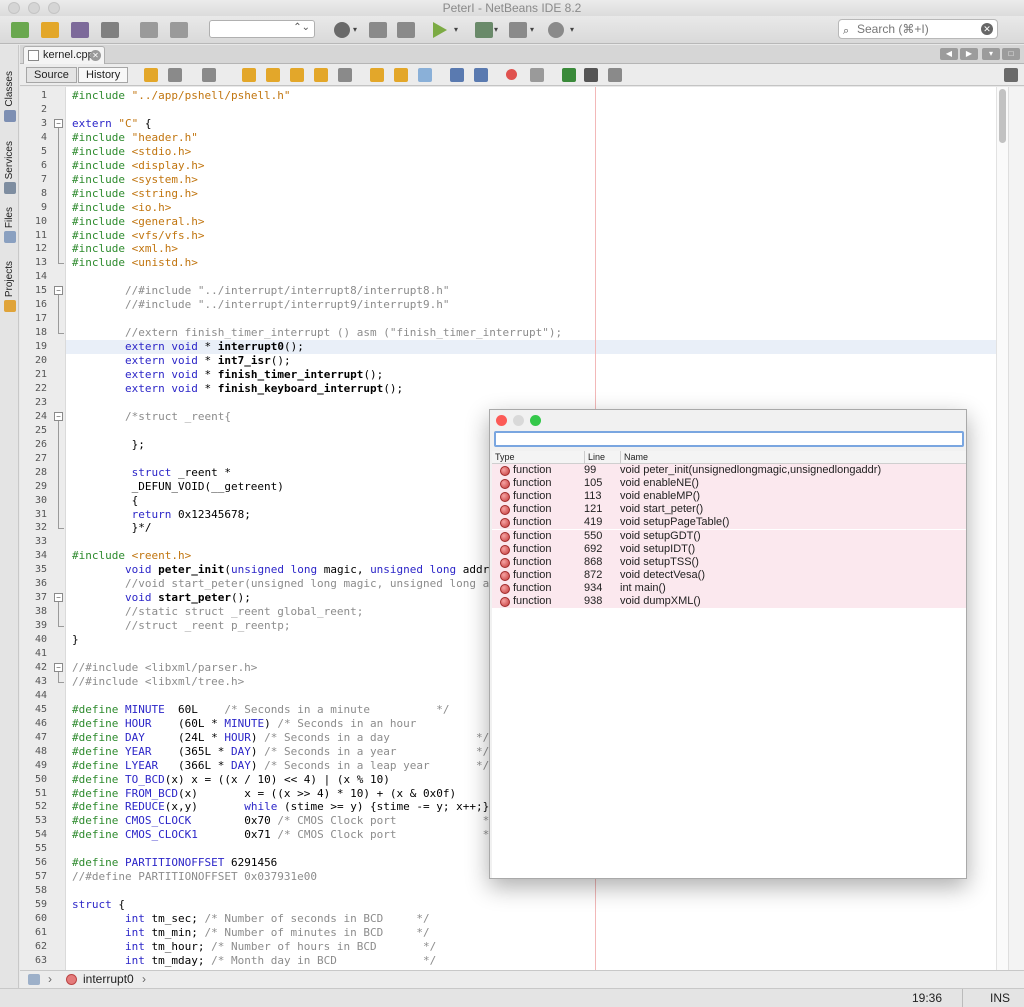 This screenshot has height=1007, width=1024. What do you see at coordinates (518, 30) in the screenshot?
I see `profile-project-button` at bounding box center [518, 30].